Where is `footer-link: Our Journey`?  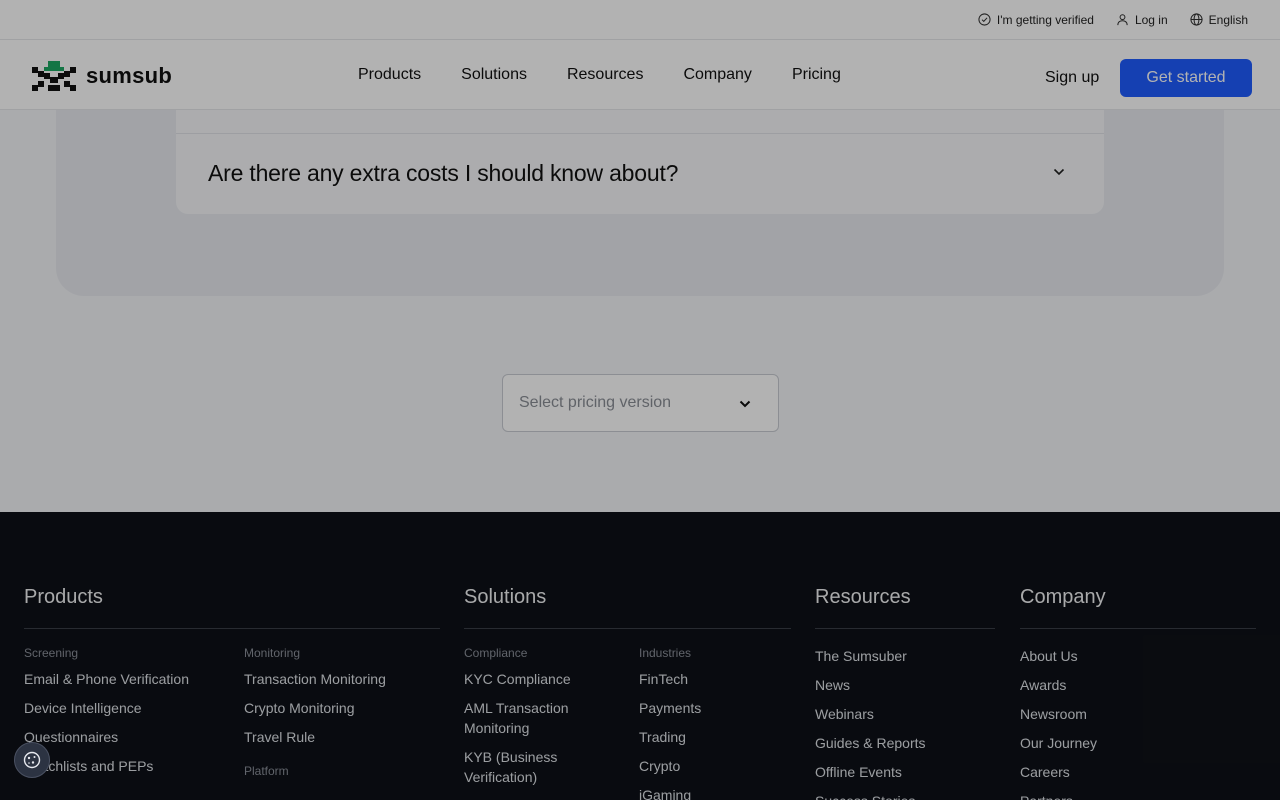 footer-link: Our Journey is located at coordinates (1138, 743).